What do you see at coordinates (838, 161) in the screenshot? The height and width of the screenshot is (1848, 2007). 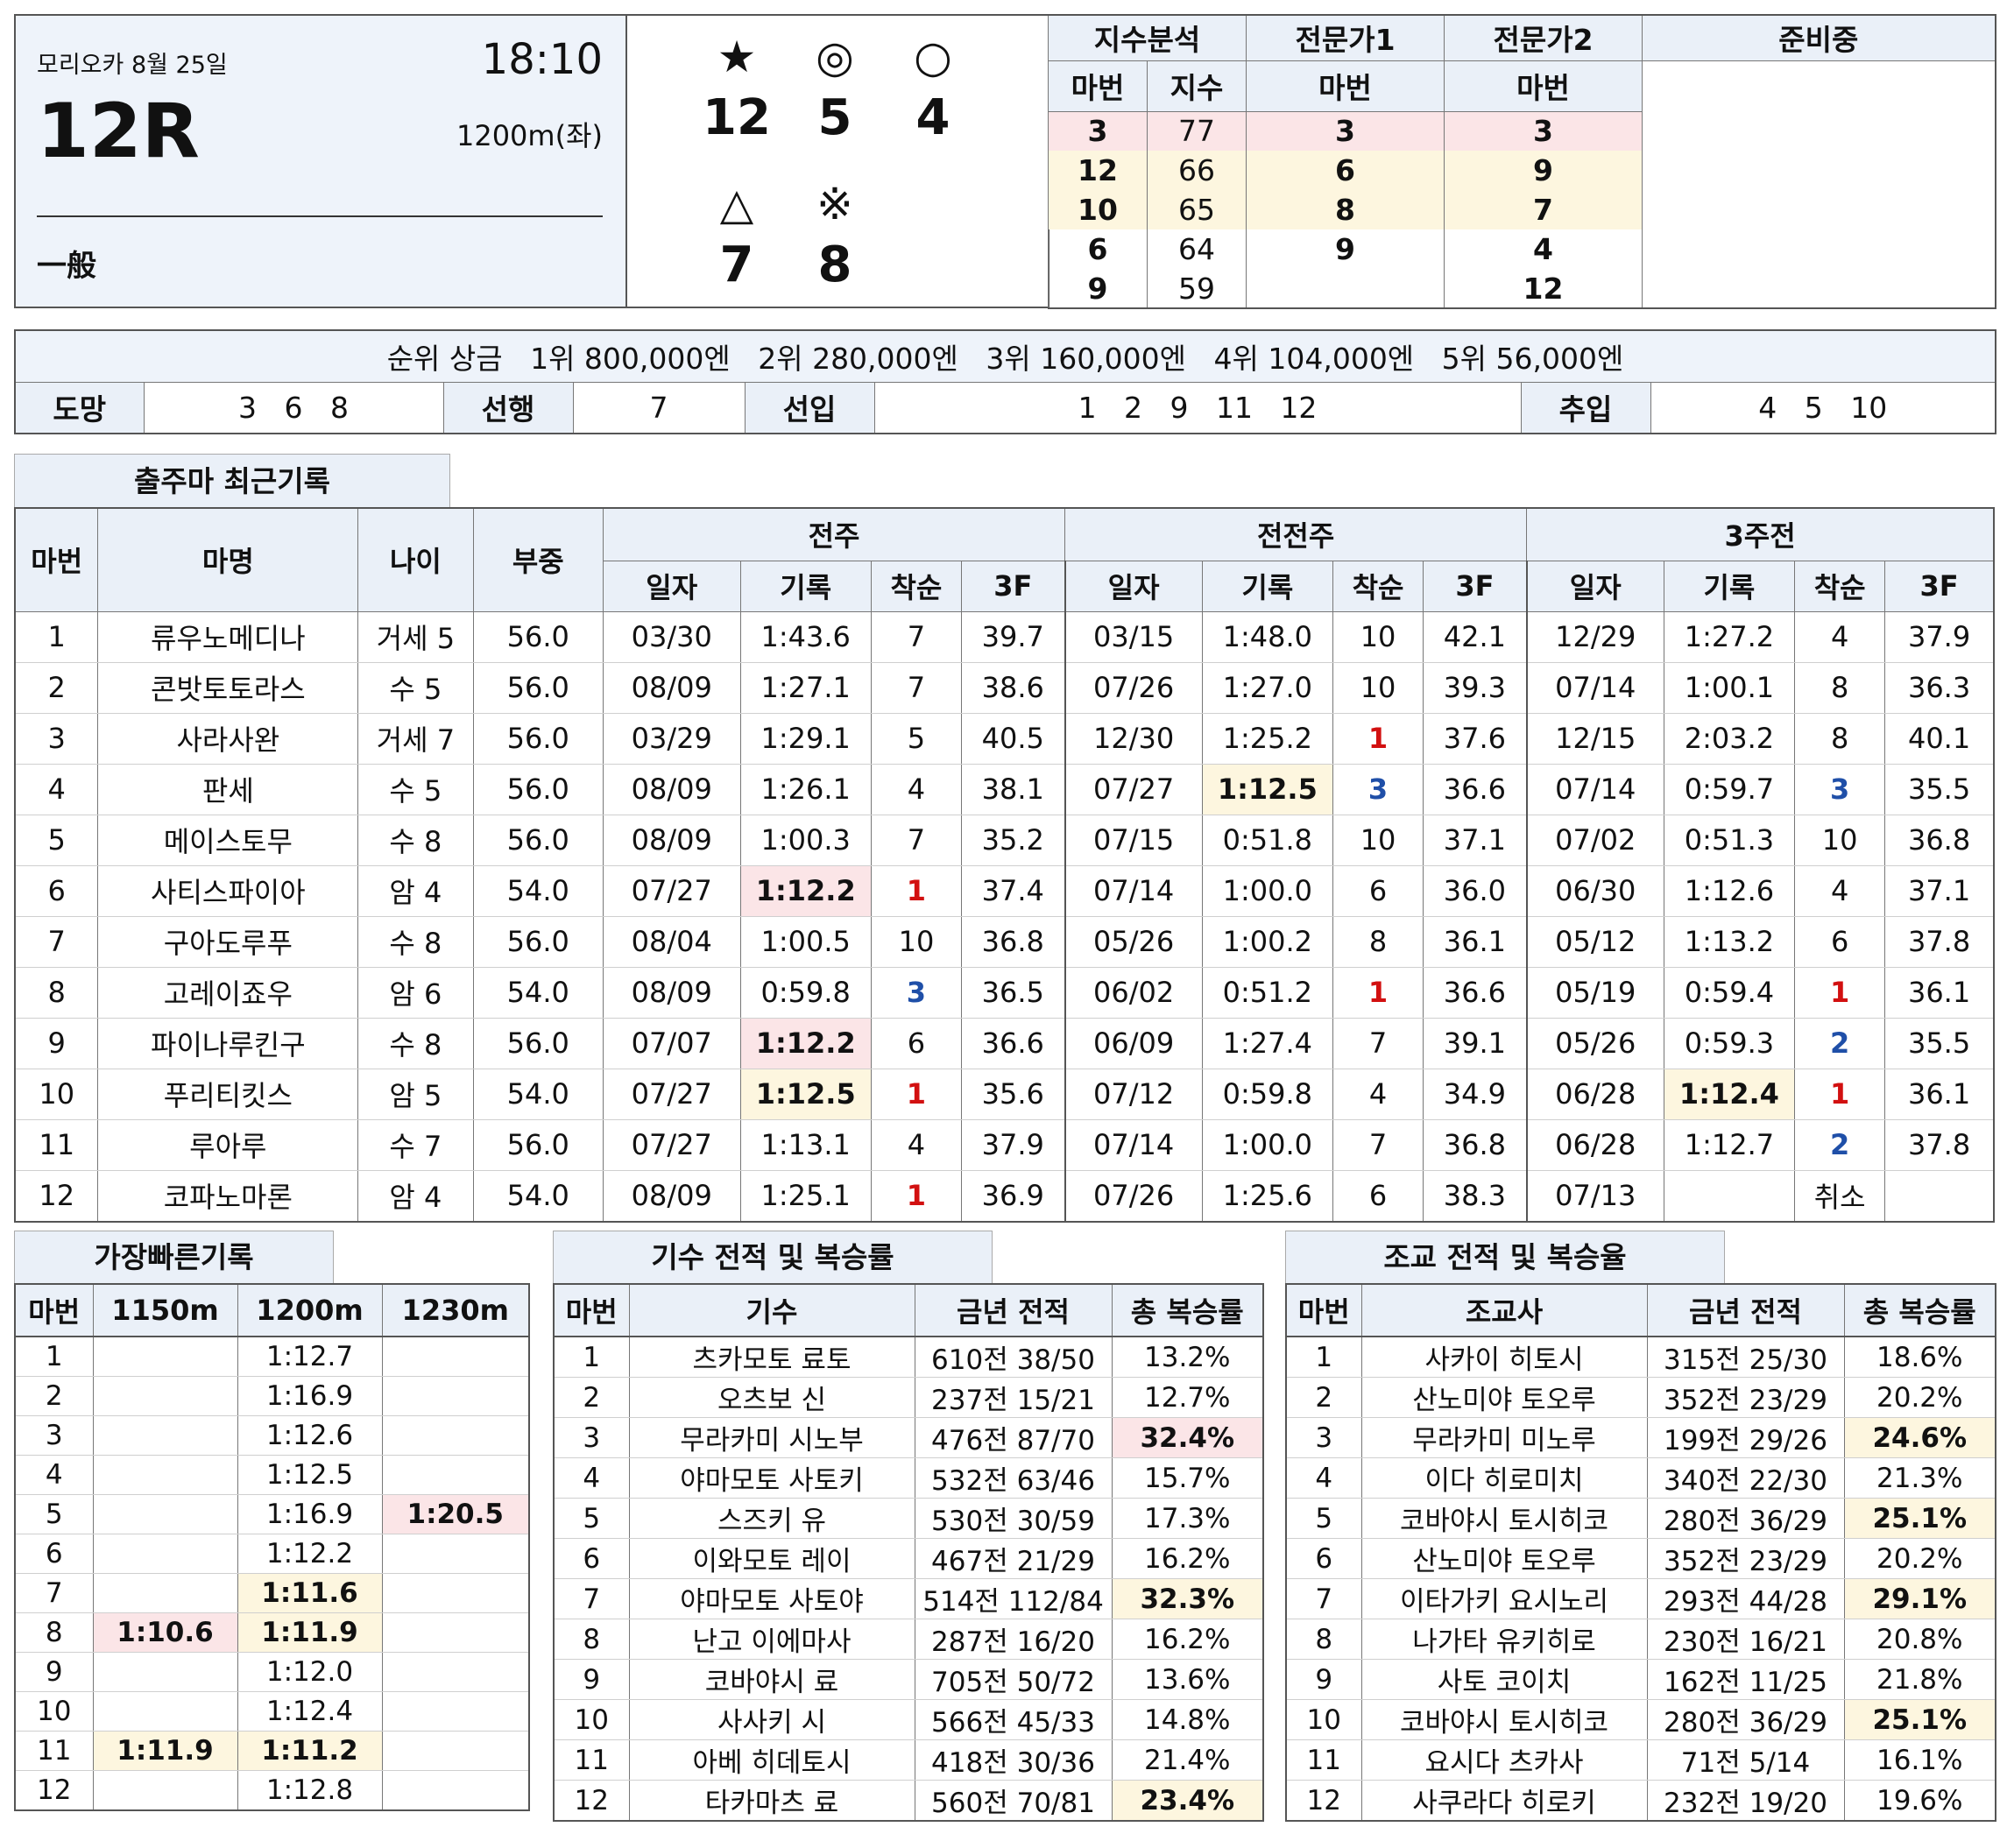 I see `prediction-marks: ★ 12 ◎ 5 ○ 4 △ 7 ※ 8` at bounding box center [838, 161].